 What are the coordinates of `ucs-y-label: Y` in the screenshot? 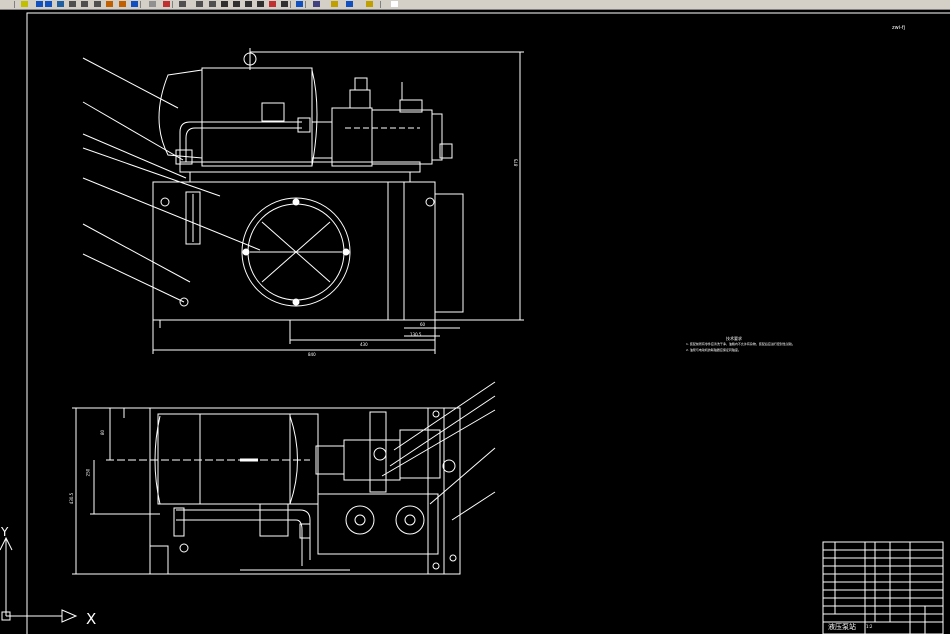 It's located at (5, 532).